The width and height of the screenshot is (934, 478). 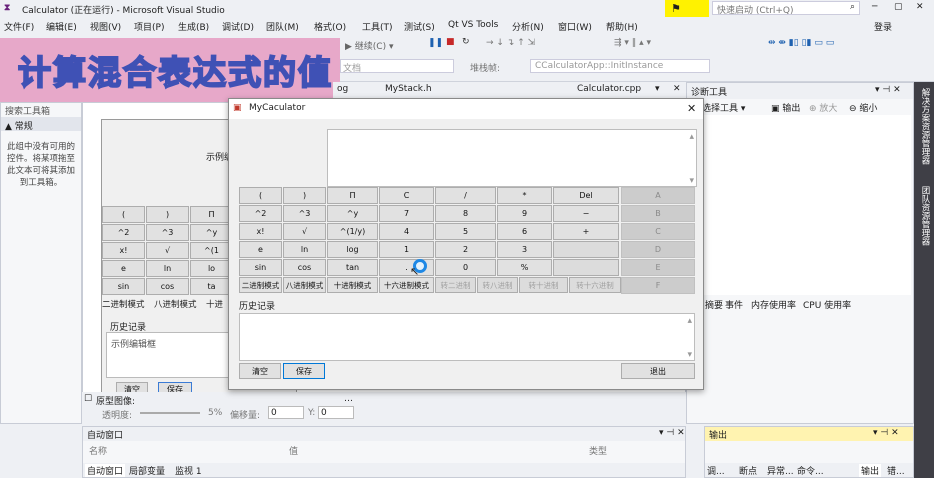 I want to click on hex-e-button: E, so click(x=658, y=267).